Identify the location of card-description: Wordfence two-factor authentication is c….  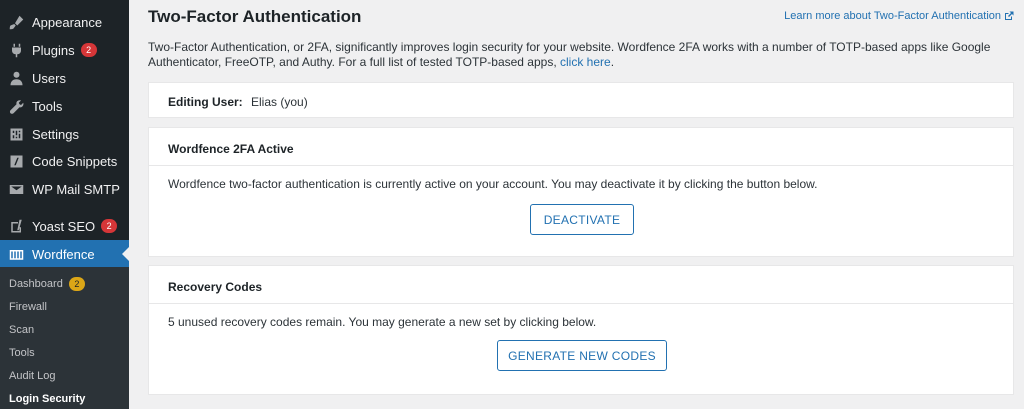
(493, 184).